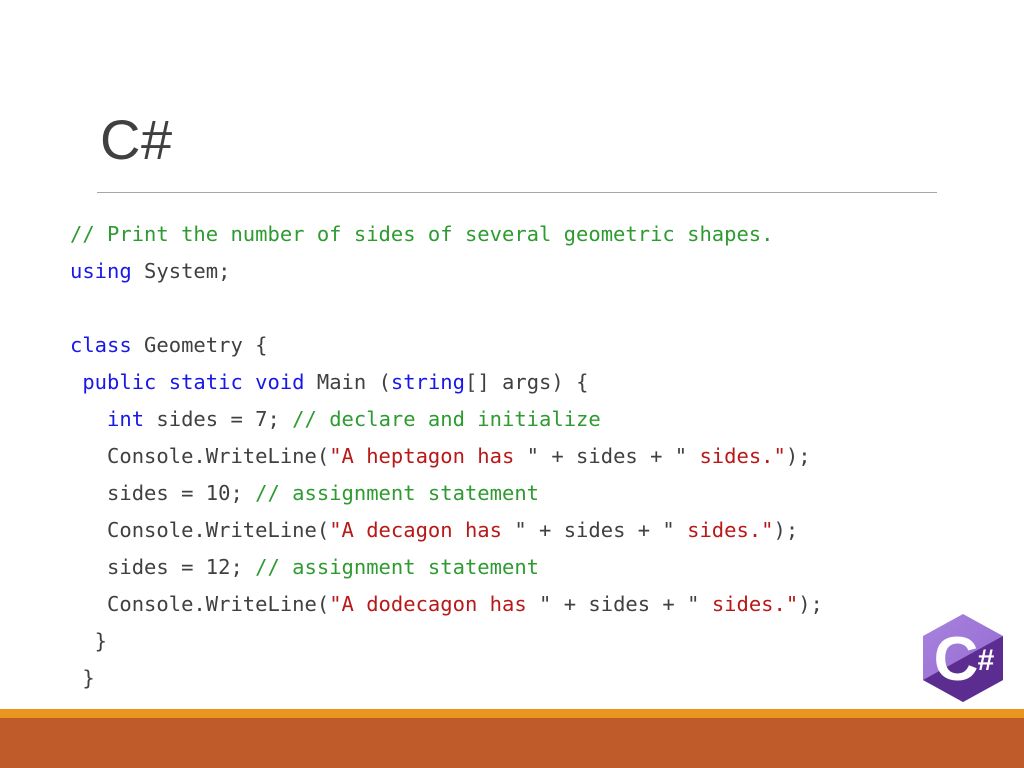  What do you see at coordinates (446, 271) in the screenshot?
I see `code-line: using System;` at bounding box center [446, 271].